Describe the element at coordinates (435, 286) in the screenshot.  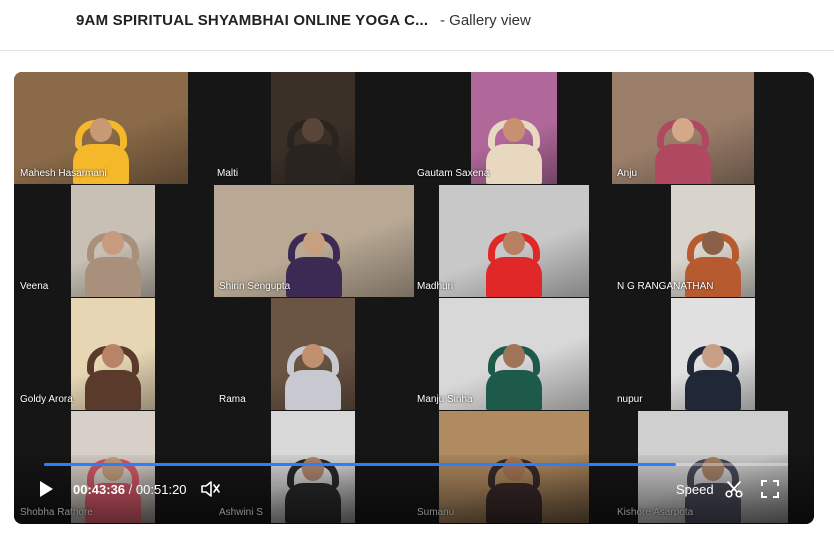
I see `participant-name: Madhuri` at that location.